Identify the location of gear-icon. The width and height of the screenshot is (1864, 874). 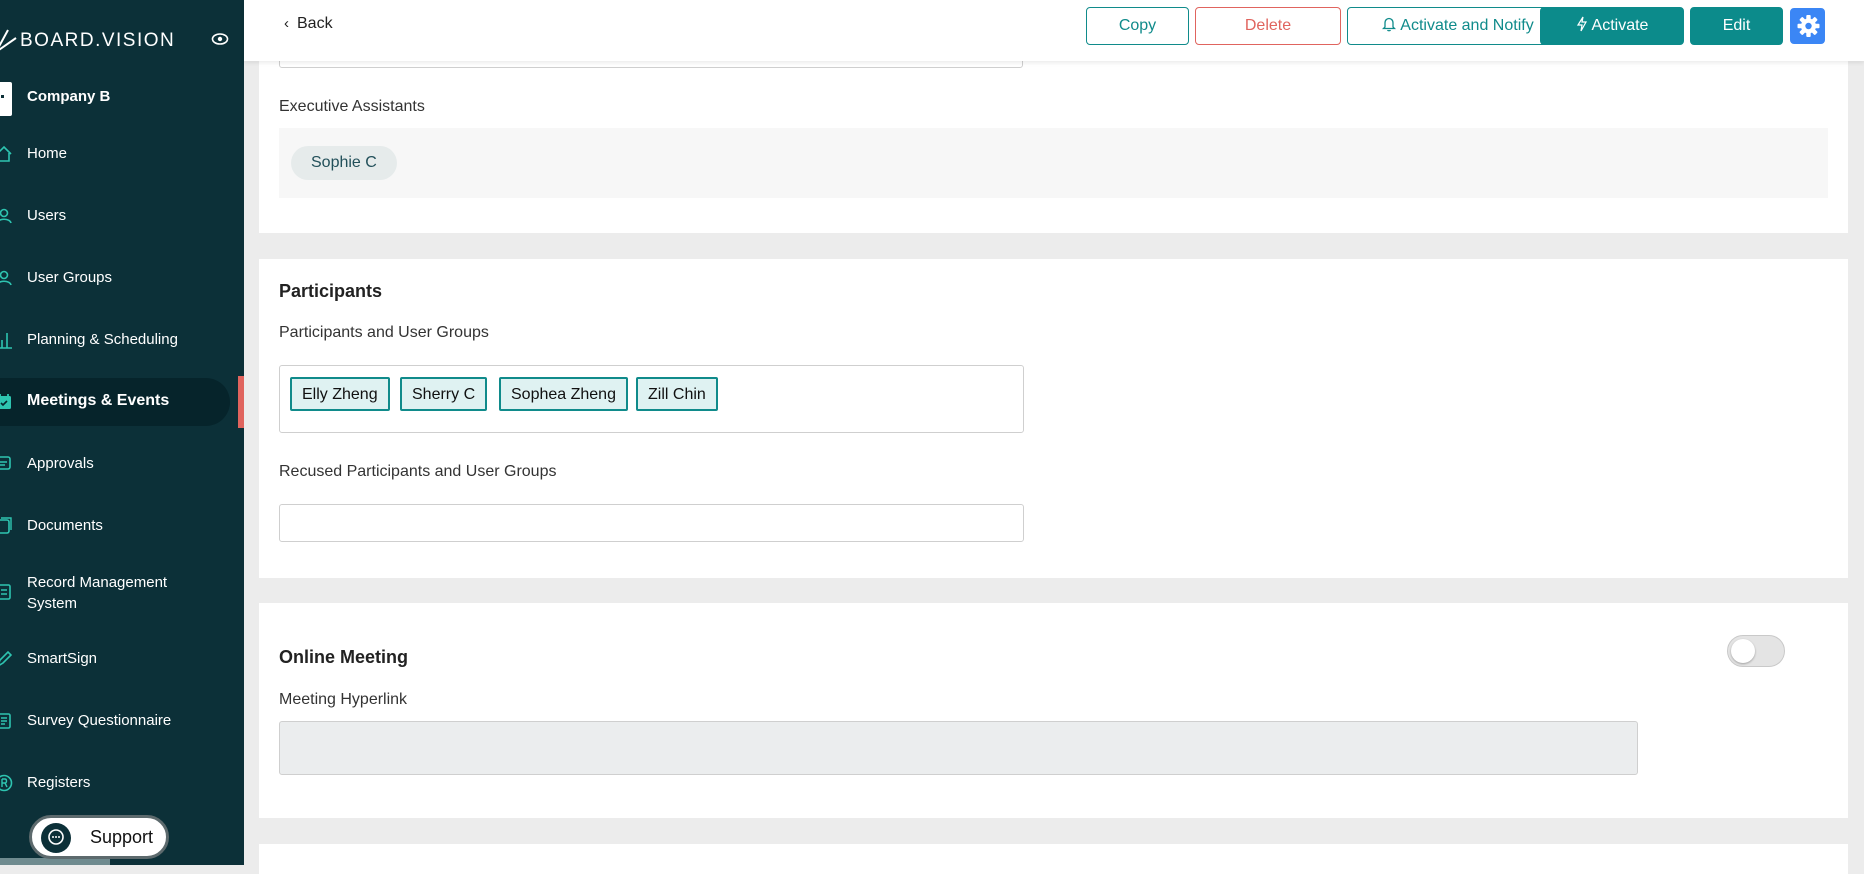
(1808, 26).